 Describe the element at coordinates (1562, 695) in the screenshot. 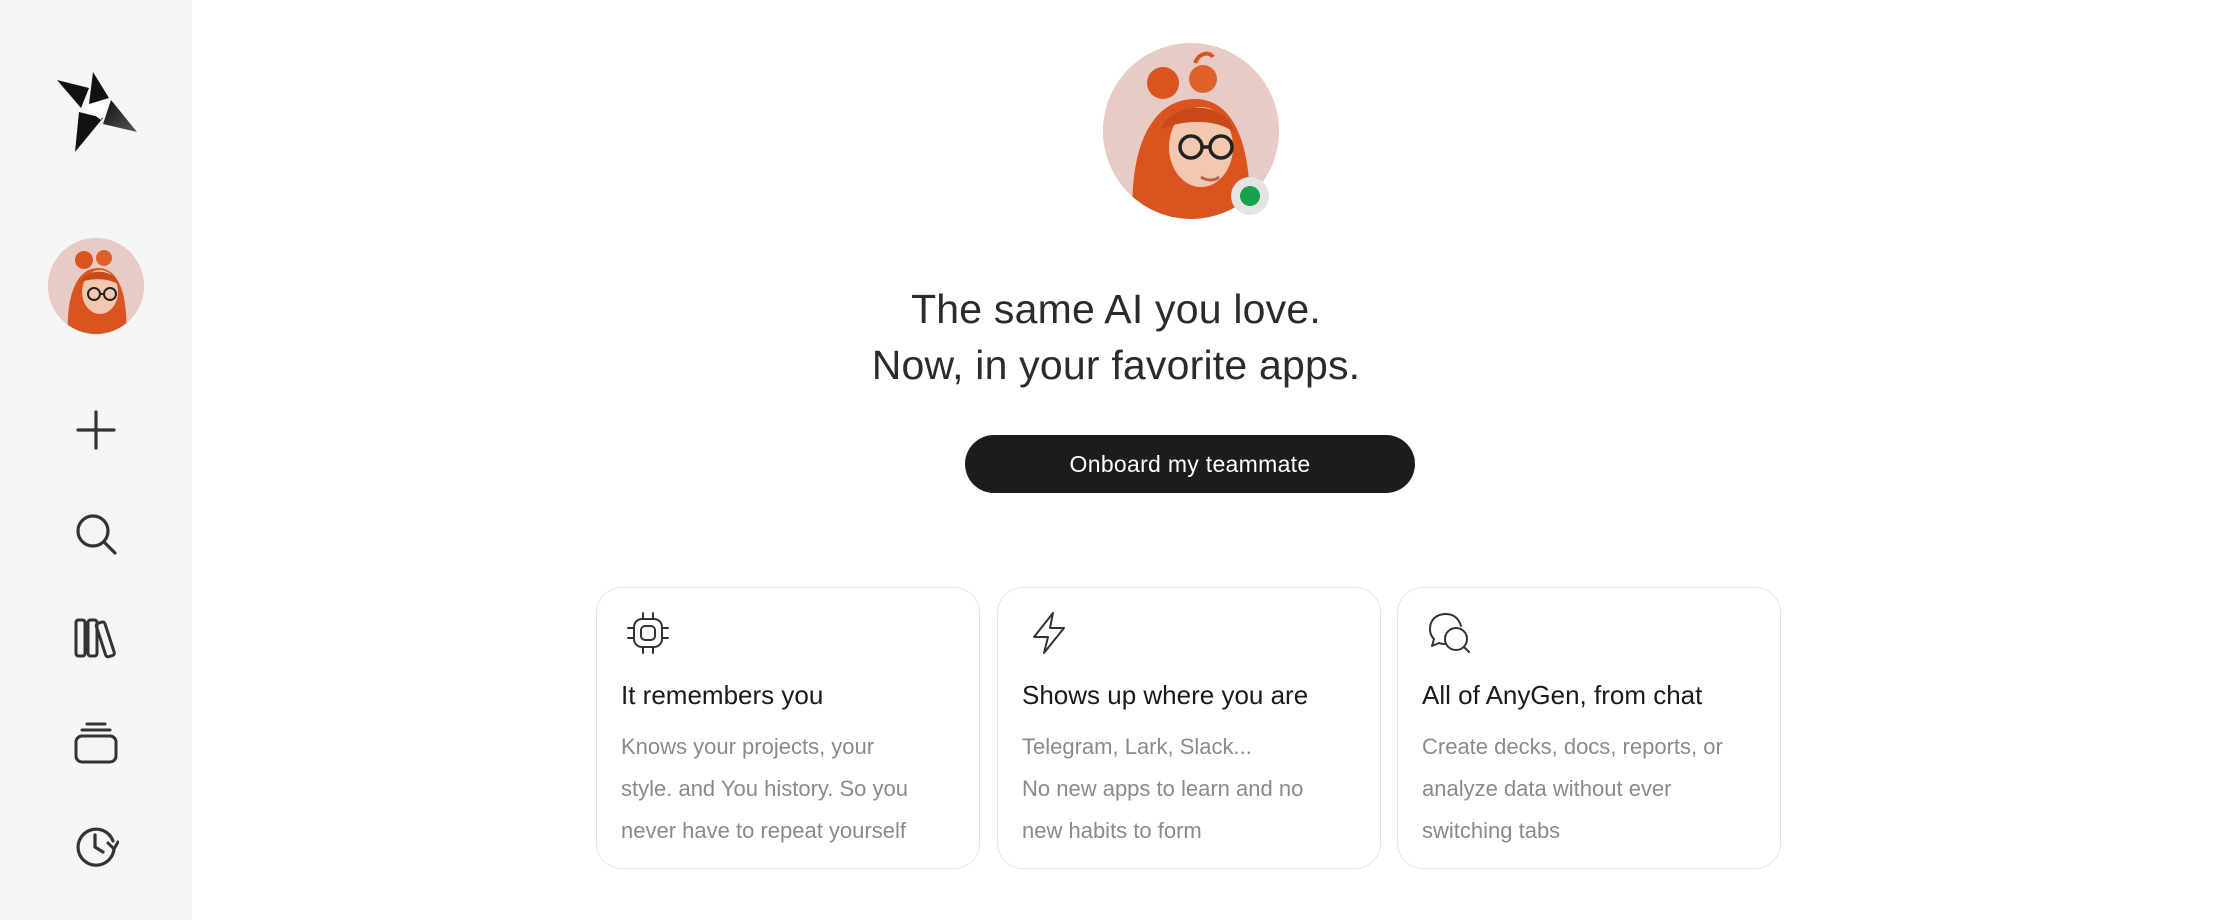

I see `card-title: All of AnyGen, from chat` at that location.